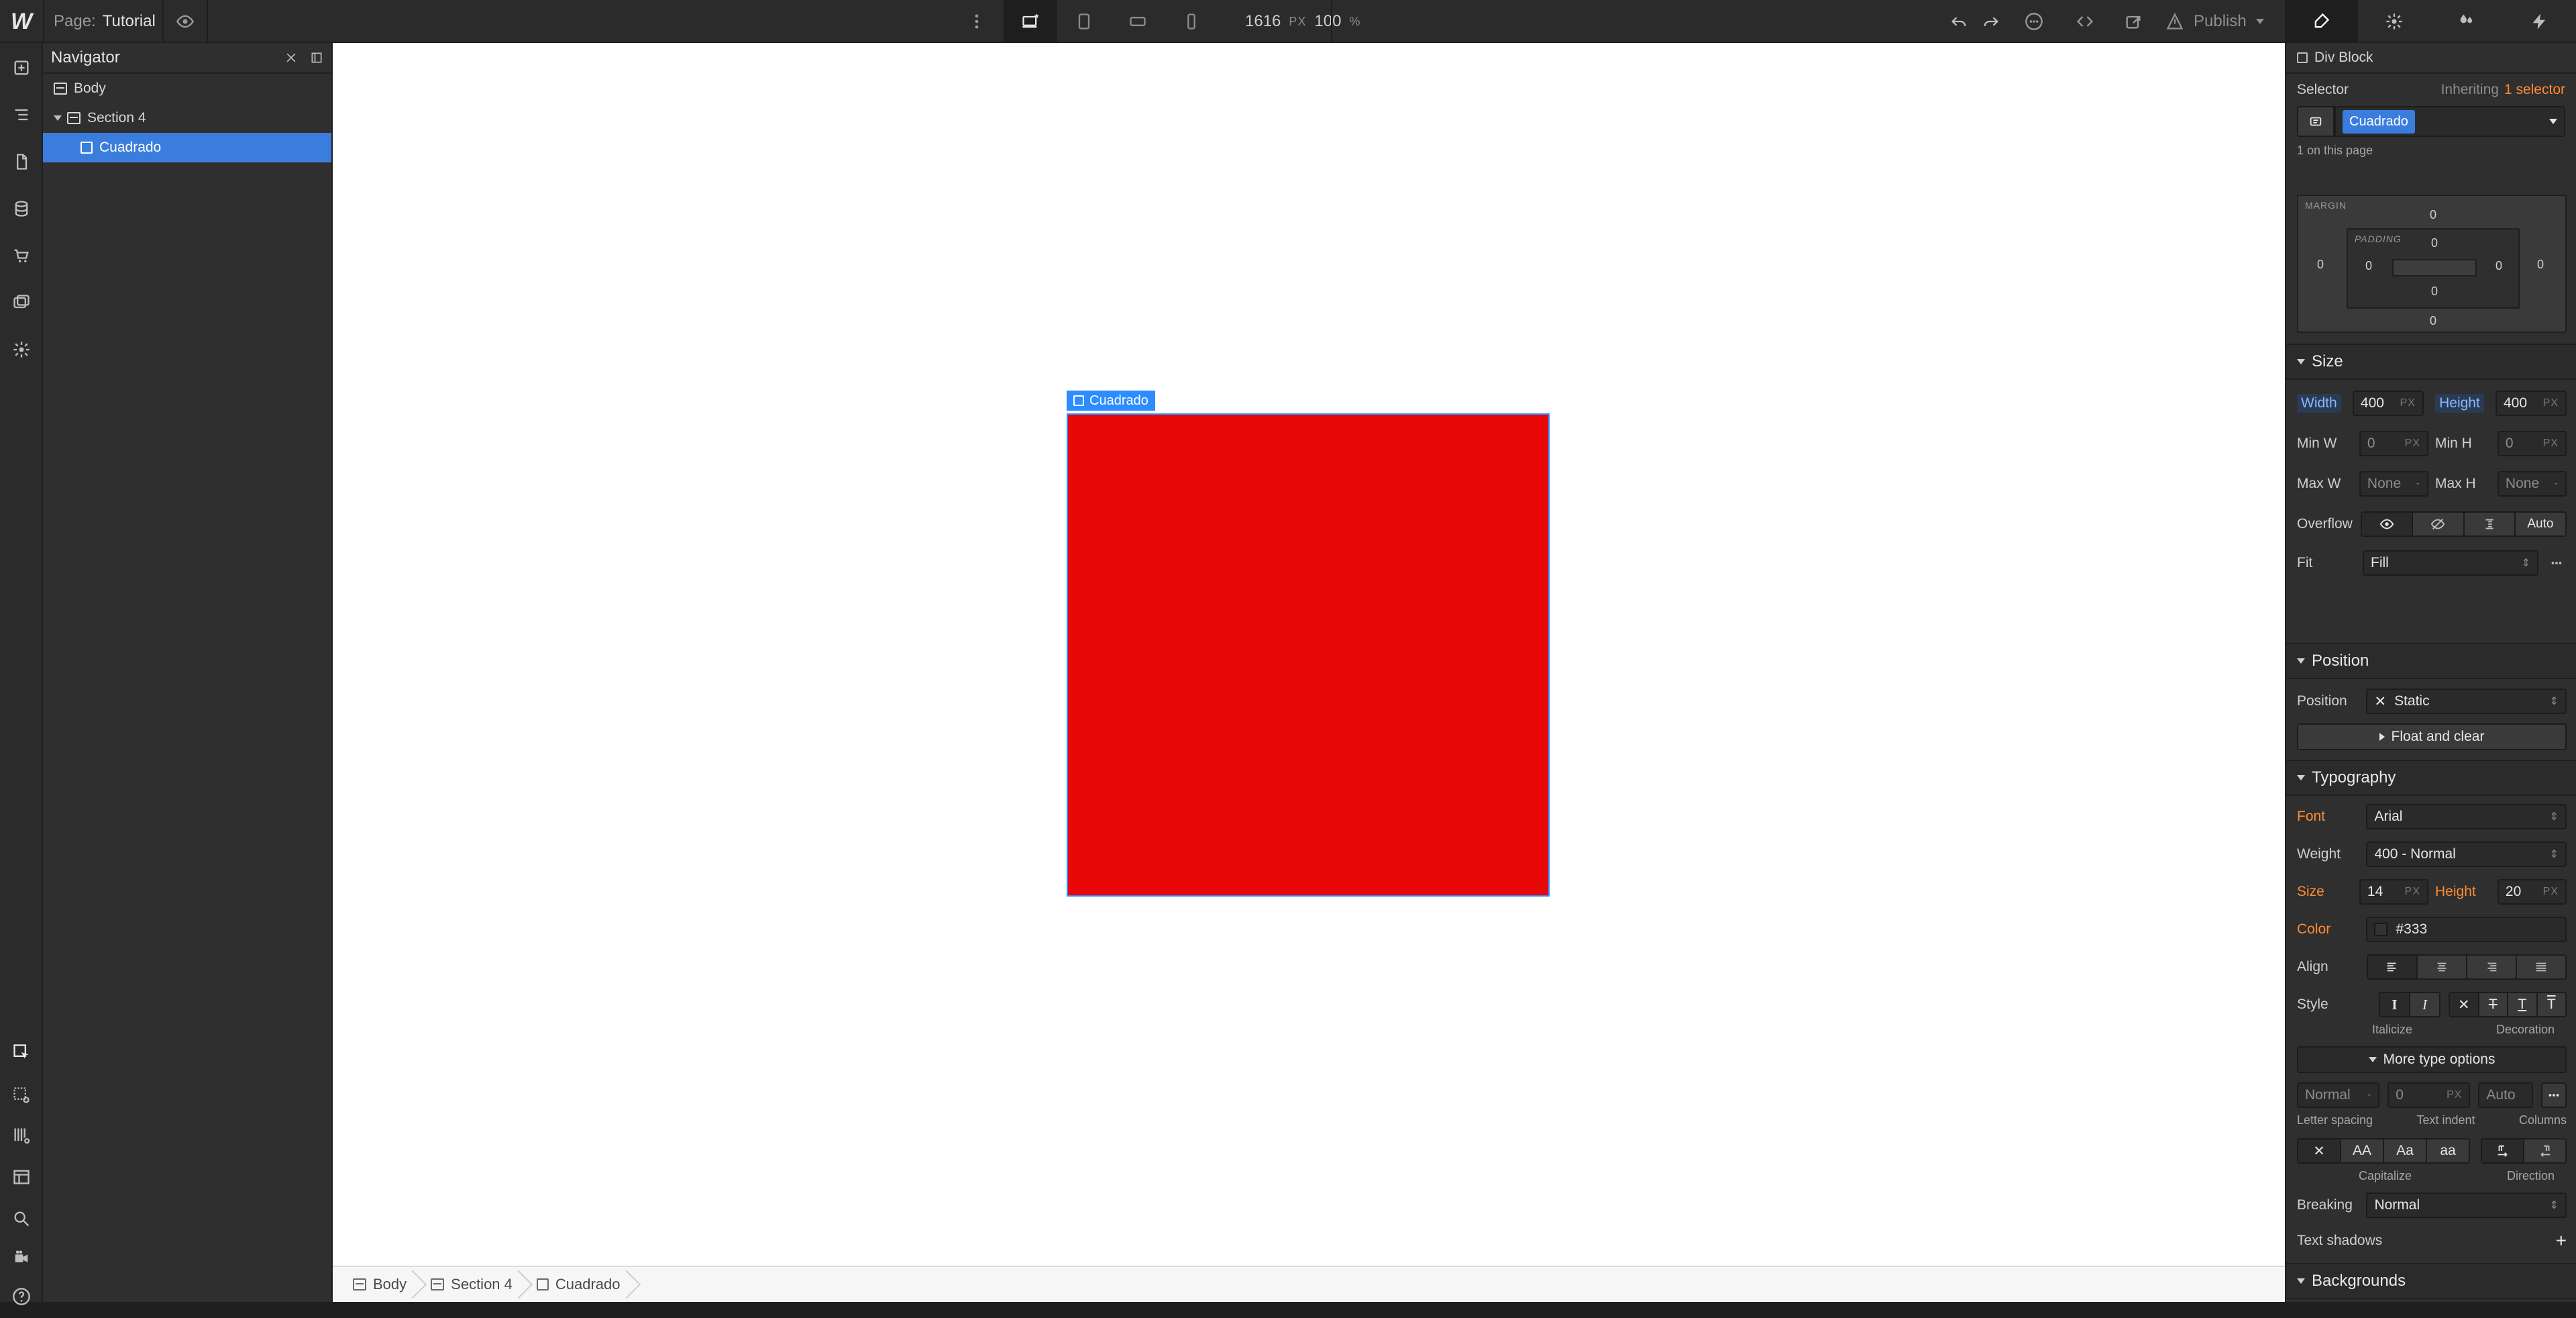 This screenshot has width=2576, height=1318. I want to click on capitalize-lower-option: aa, so click(2448, 1150).